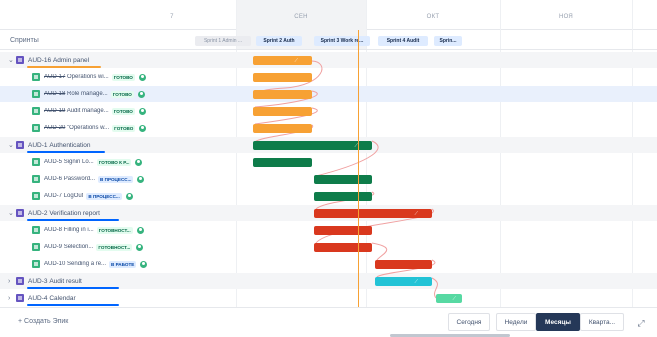  I want to click on epic-row: › AUD-3 Audit result, so click(328, 281).